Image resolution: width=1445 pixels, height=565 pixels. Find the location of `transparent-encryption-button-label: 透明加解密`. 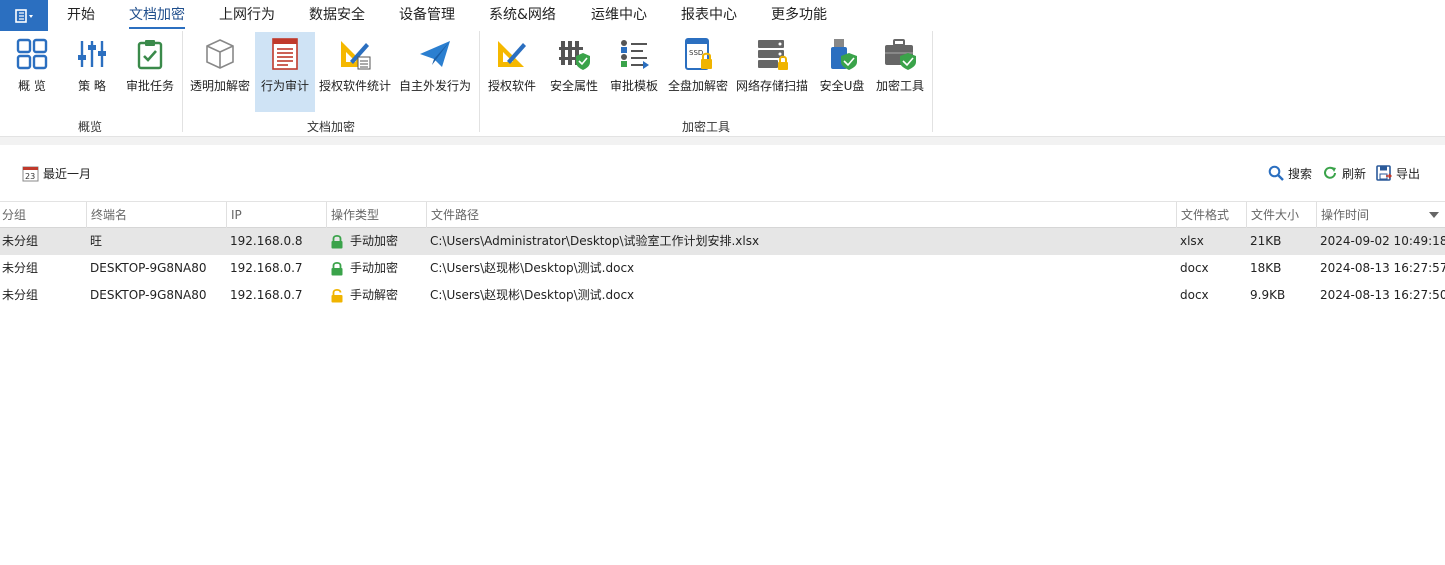

transparent-encryption-button-label: 透明加解密 is located at coordinates (219, 86).